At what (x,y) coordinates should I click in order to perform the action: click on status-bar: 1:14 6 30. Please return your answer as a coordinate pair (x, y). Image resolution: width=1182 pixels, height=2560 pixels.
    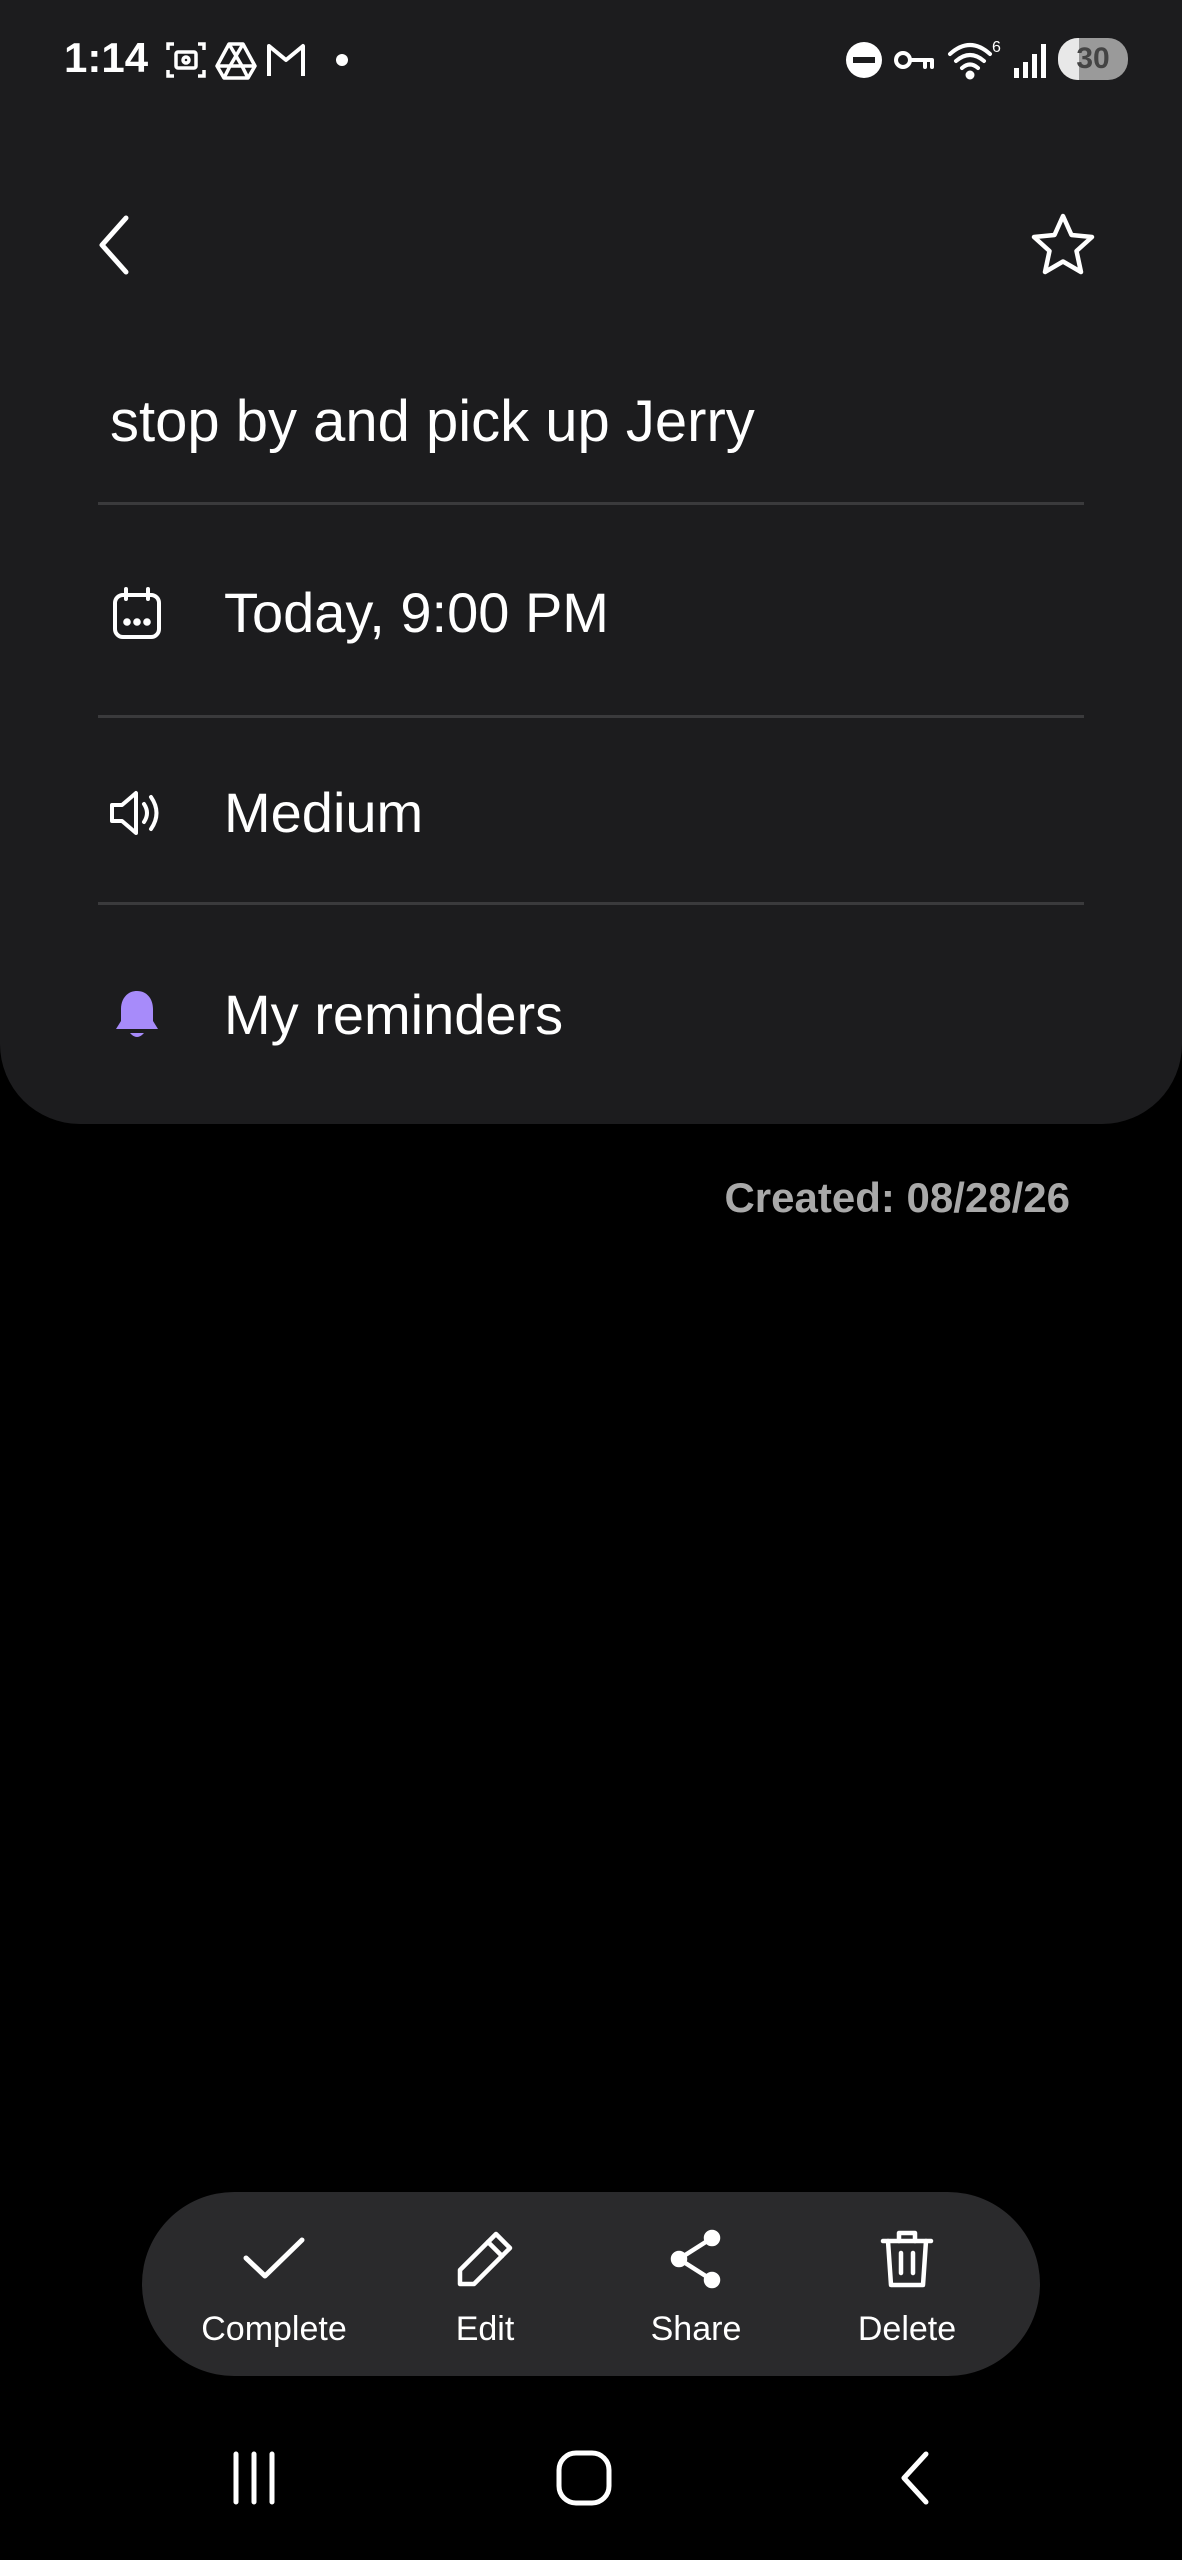
    Looking at the image, I should click on (591, 60).